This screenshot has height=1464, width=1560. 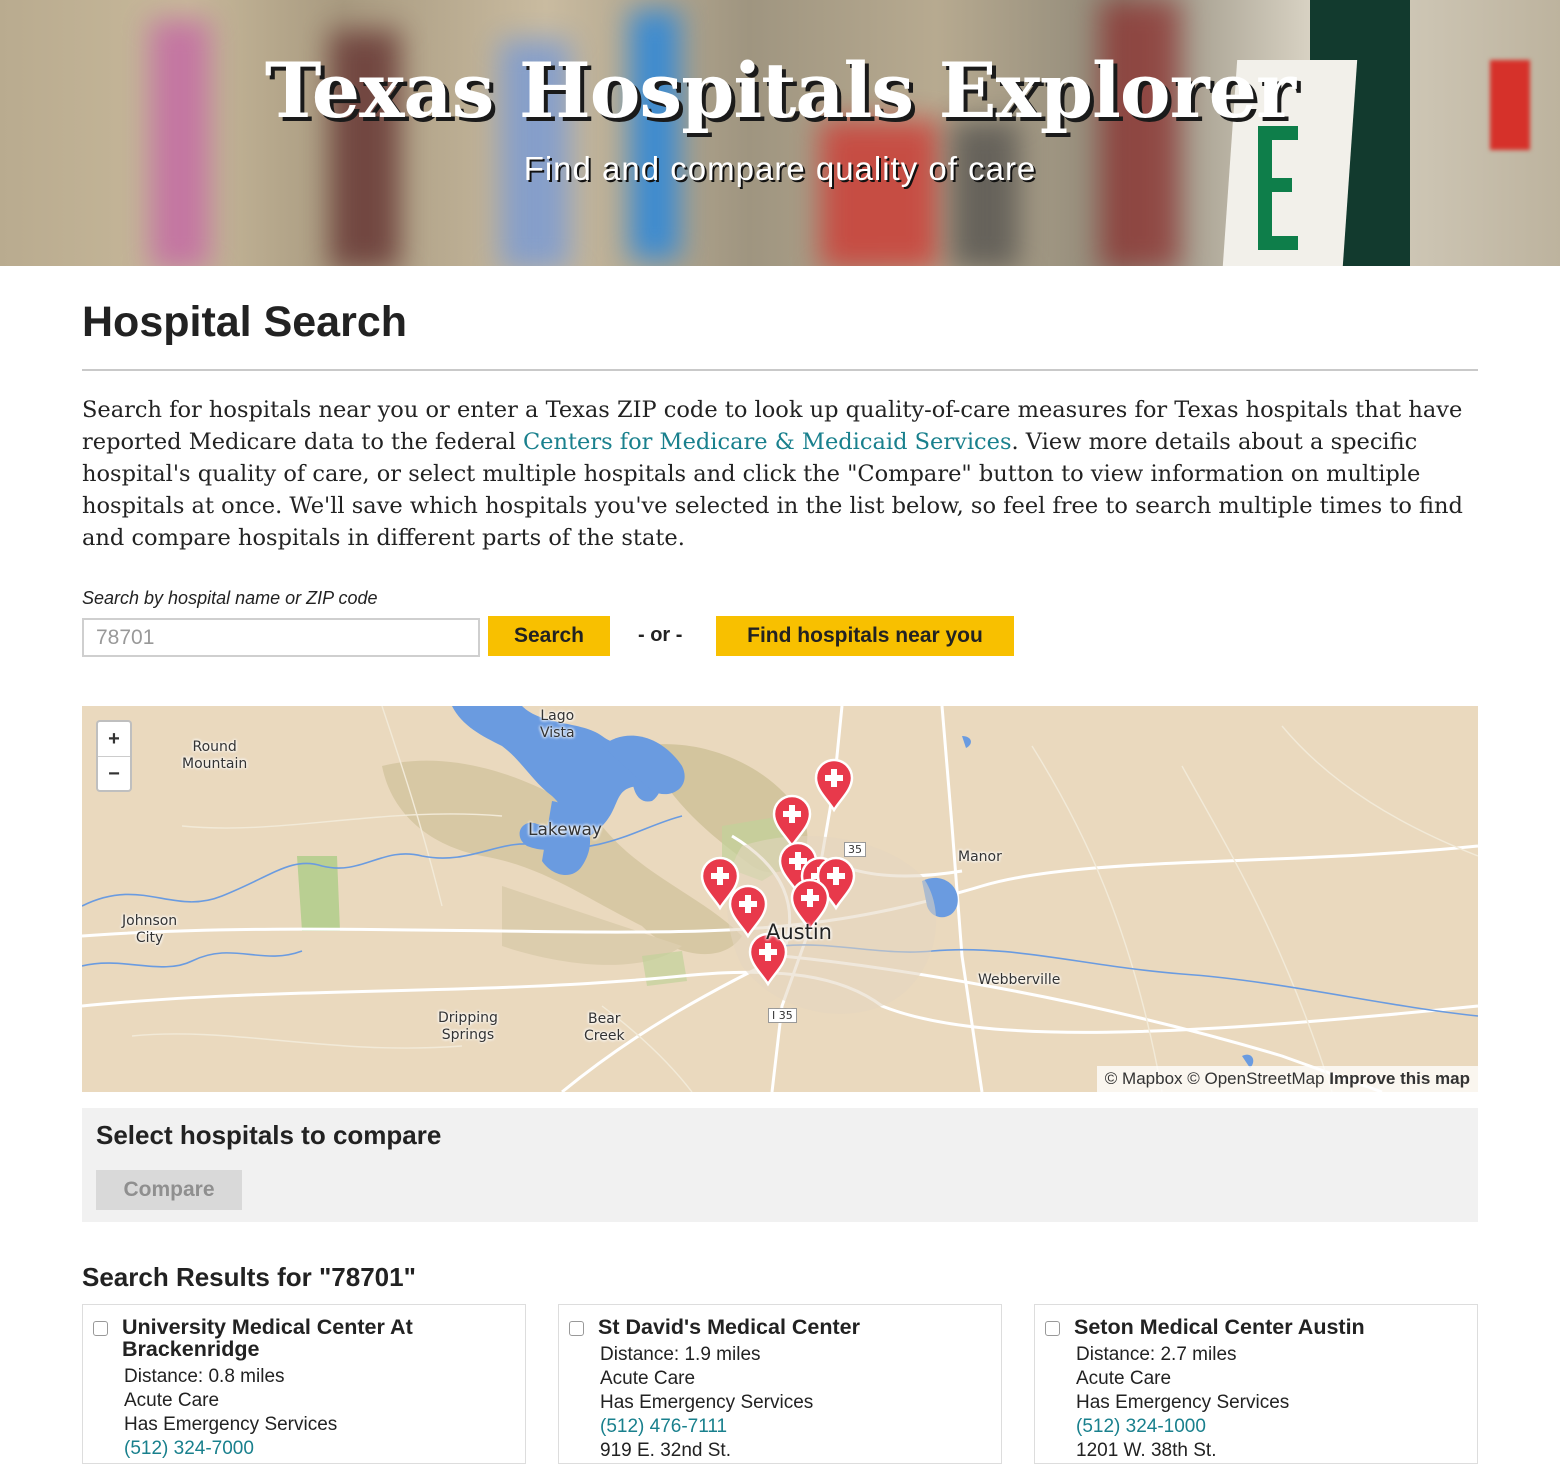 I want to click on place-label-webberville: Webberville, so click(x=1019, y=980).